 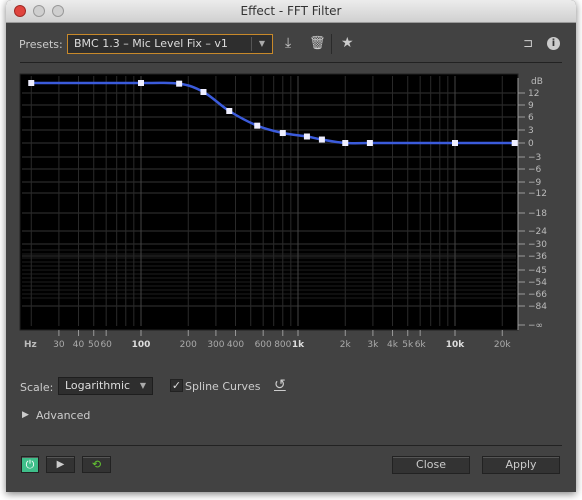 I want to click on power-toggle-button: ⏻, so click(x=30, y=464).